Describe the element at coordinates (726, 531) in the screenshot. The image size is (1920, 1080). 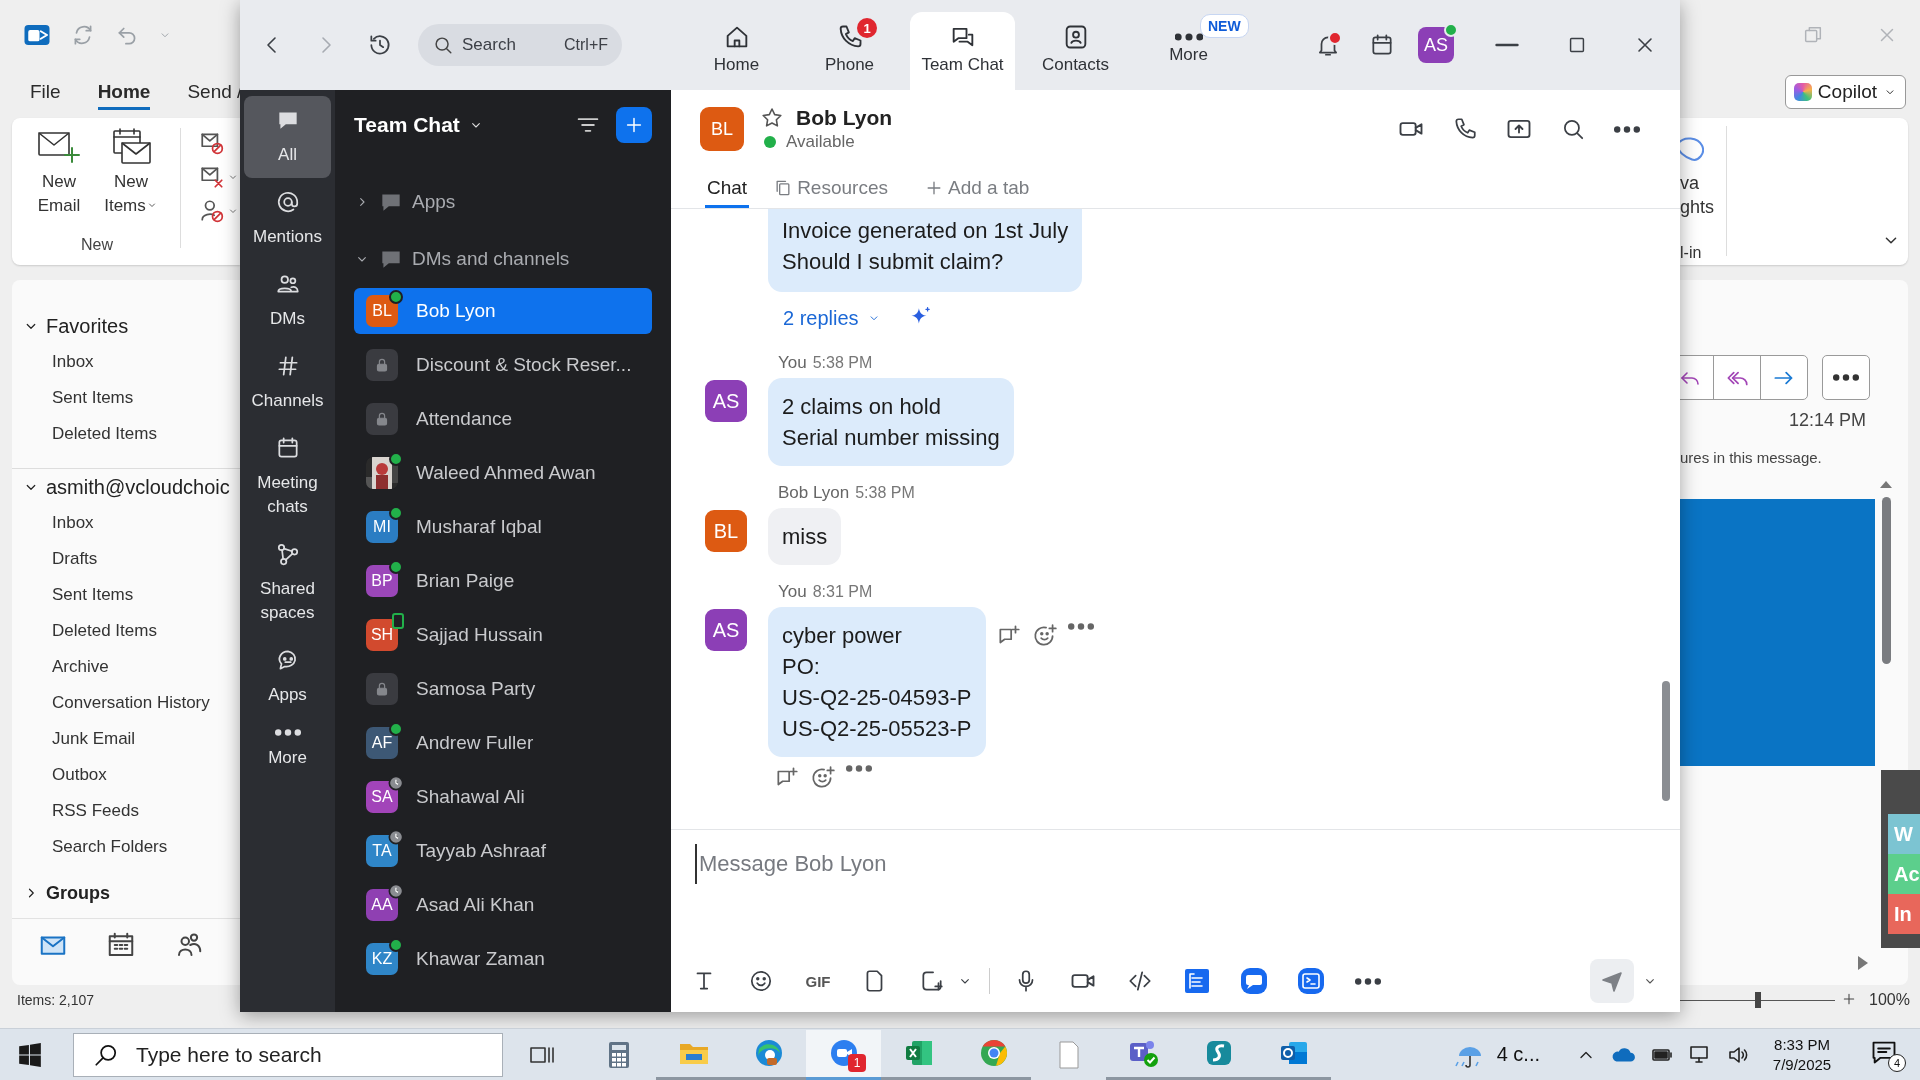
I see `avatar: BL` at that location.